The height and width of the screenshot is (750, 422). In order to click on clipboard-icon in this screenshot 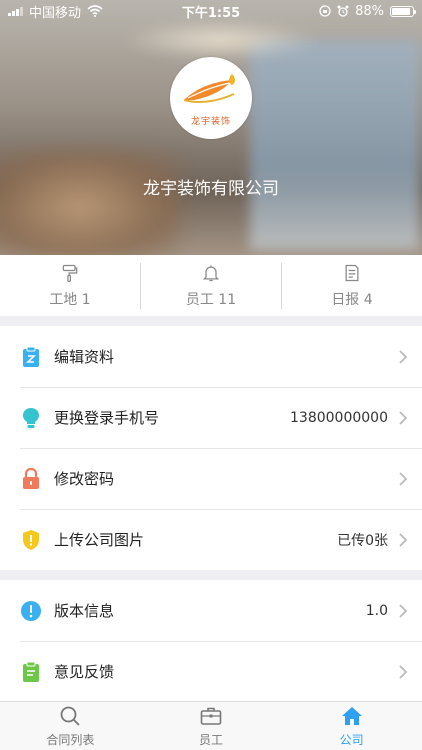, I will do `click(31, 672)`.